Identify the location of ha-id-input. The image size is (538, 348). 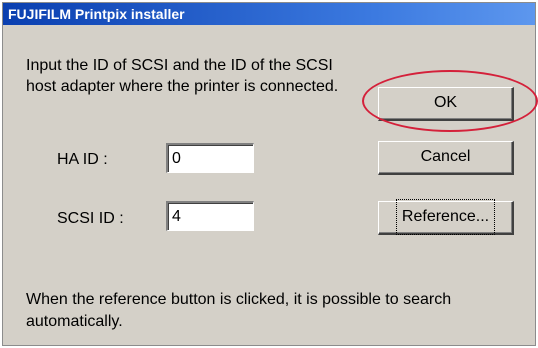
(210, 158).